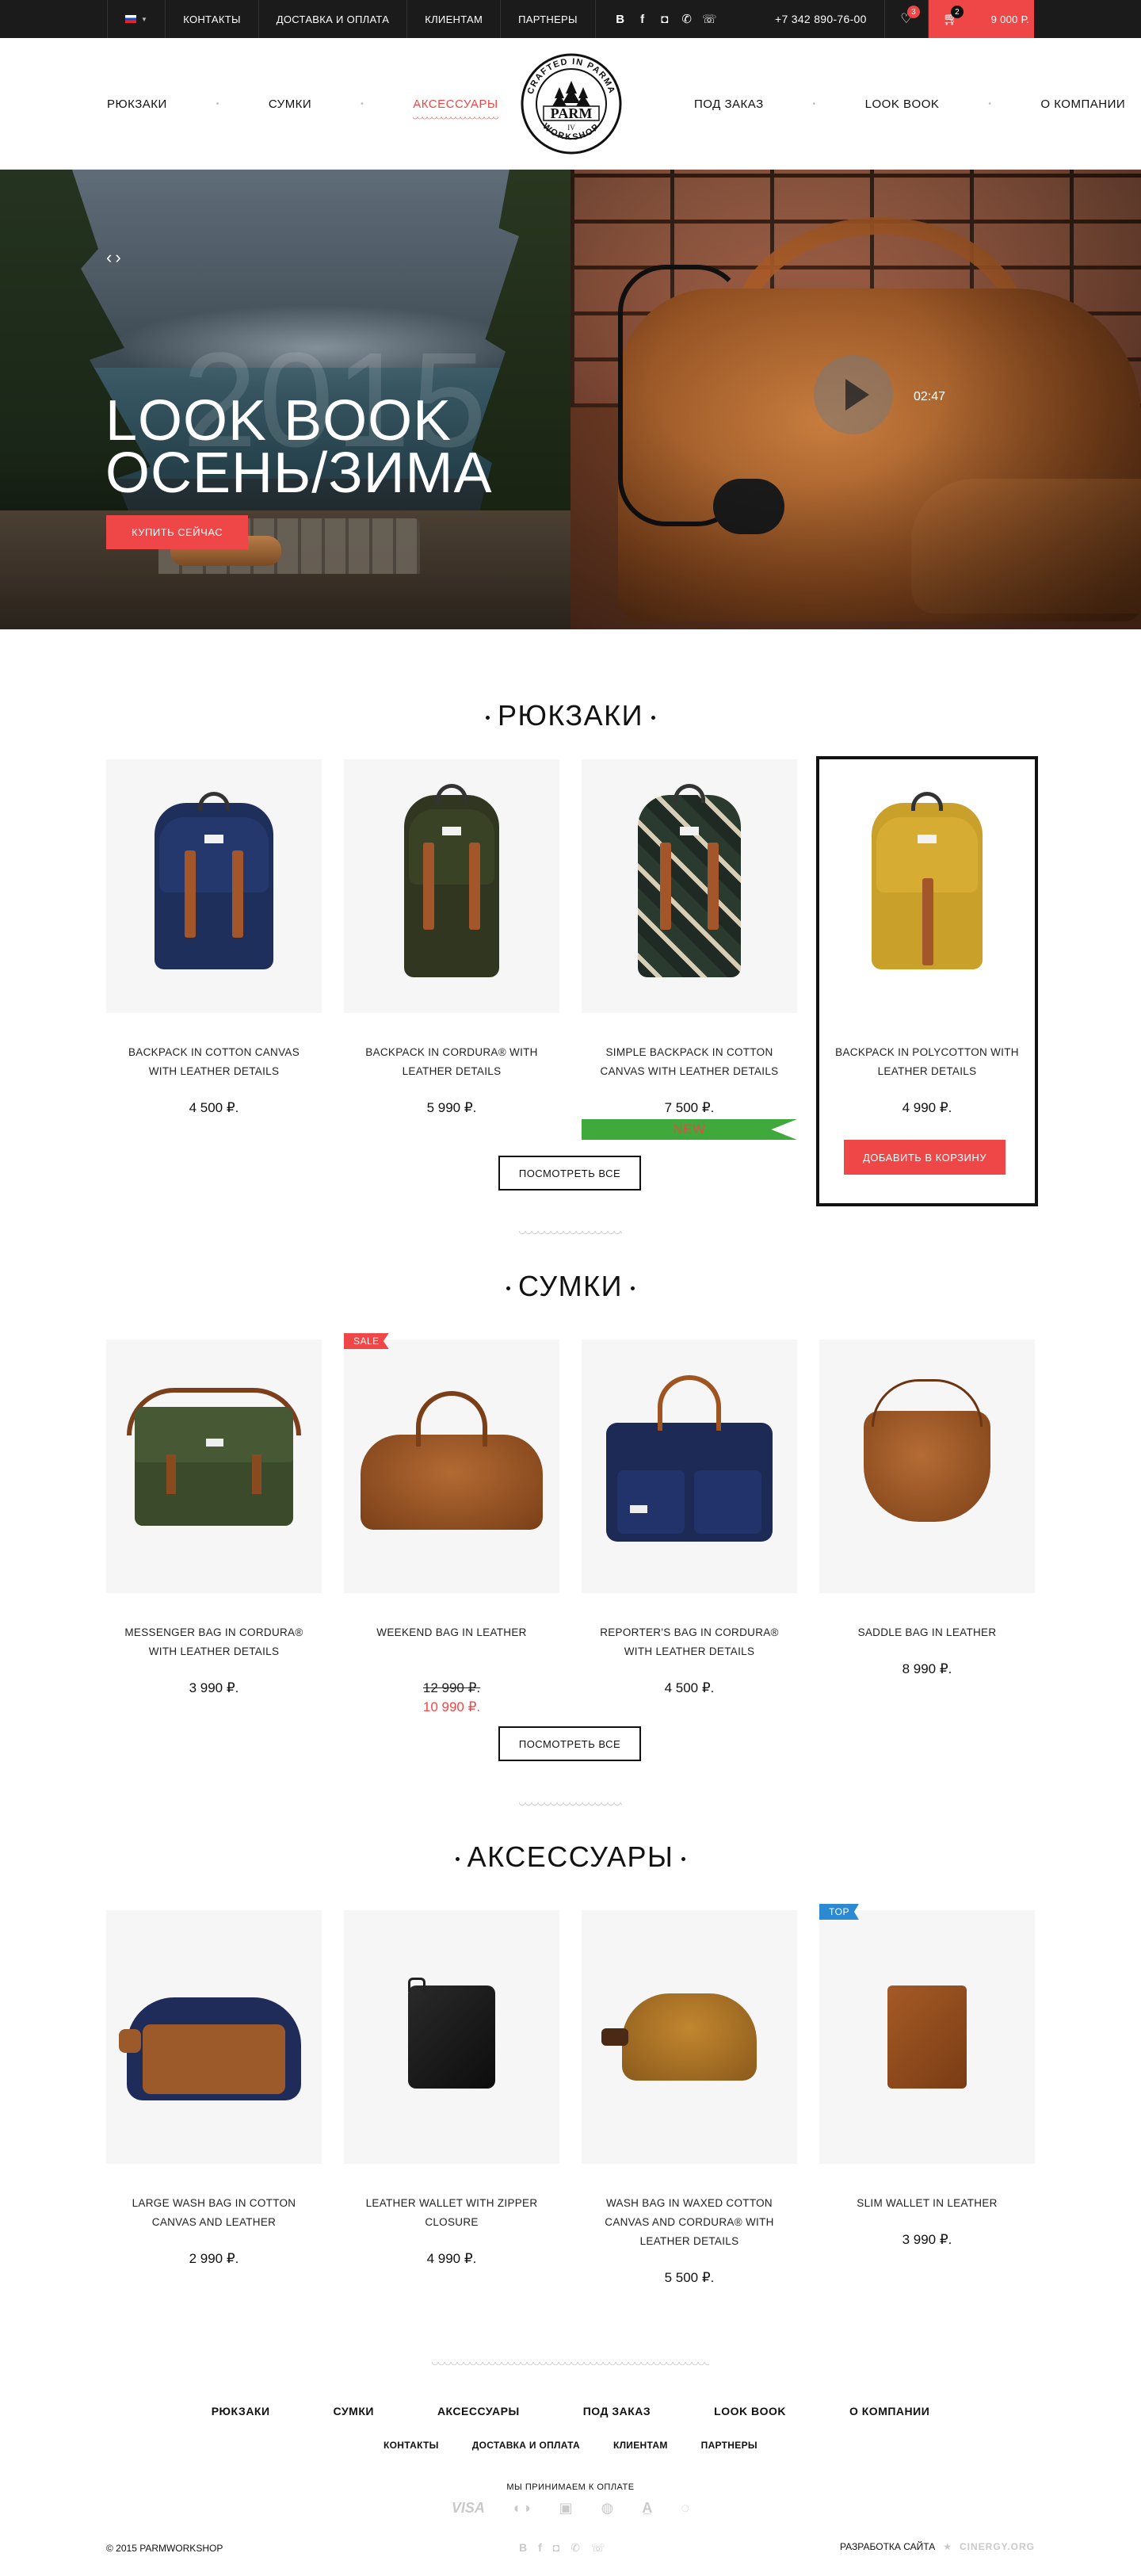 This screenshot has height=2576, width=1141. Describe the element at coordinates (689, 2277) in the screenshot. I see `product-price: 5 500 ₽.` at that location.